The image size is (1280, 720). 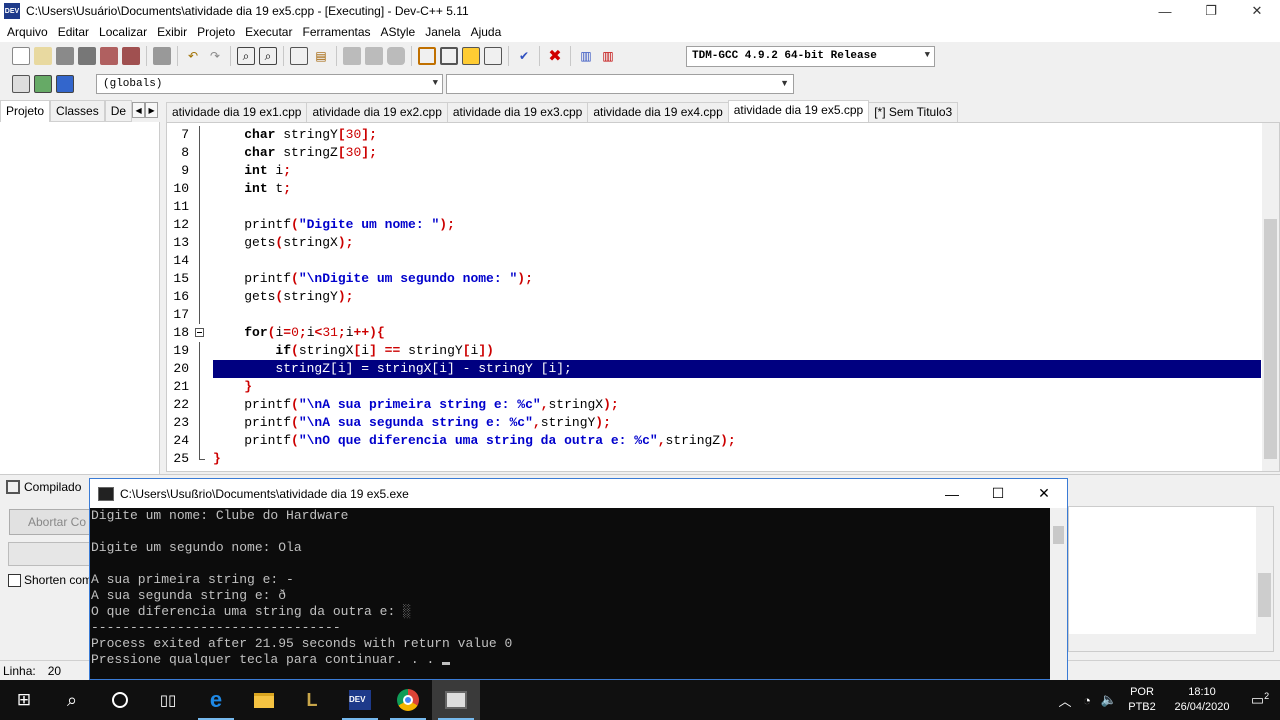 I want to click on redo-icon: ↷, so click(x=215, y=56).